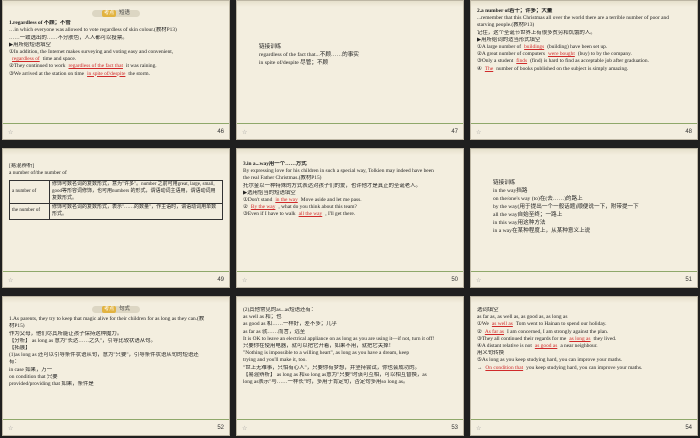 This screenshot has height=438, width=700. I want to click on slide-text-line: in the way挡路, so click(510, 191).